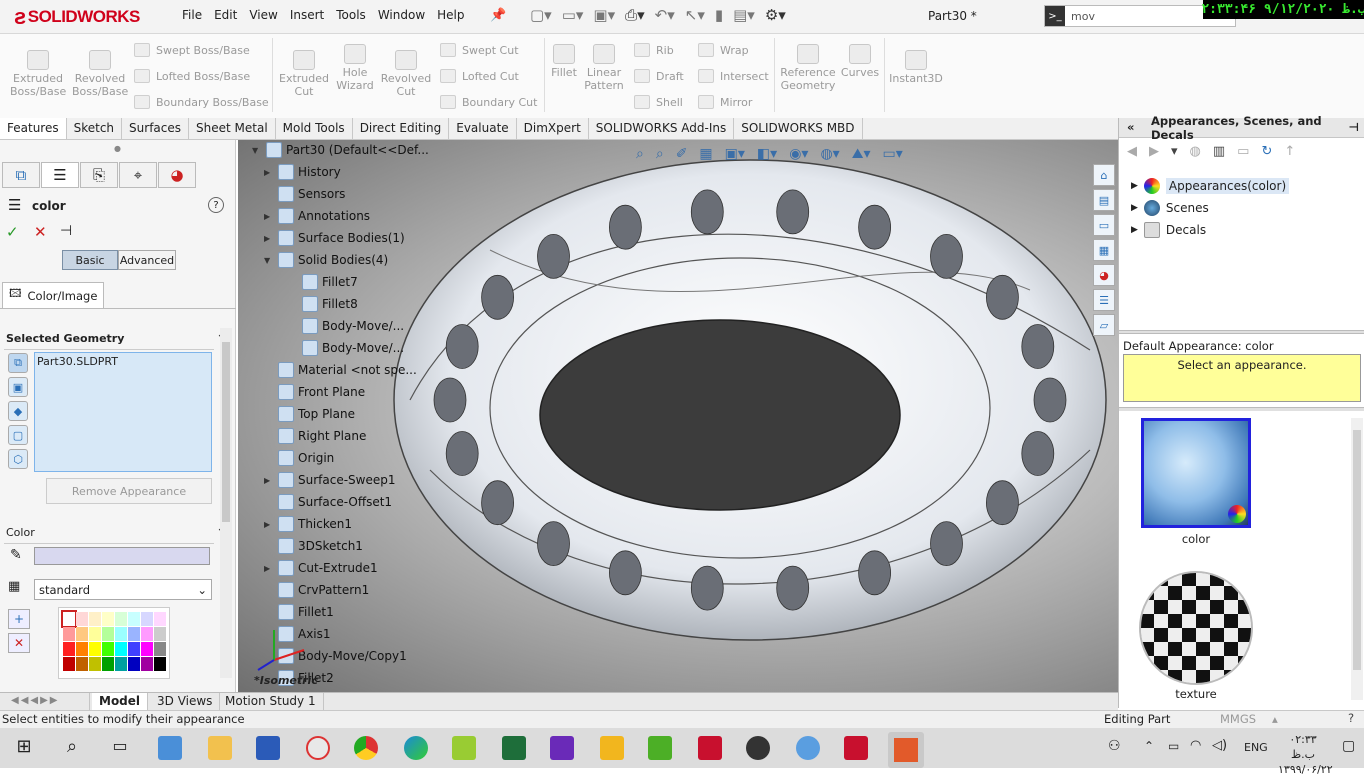 This screenshot has height=777, width=1364. What do you see at coordinates (16, 555) in the screenshot?
I see `eyedropper-icon: ✎` at bounding box center [16, 555].